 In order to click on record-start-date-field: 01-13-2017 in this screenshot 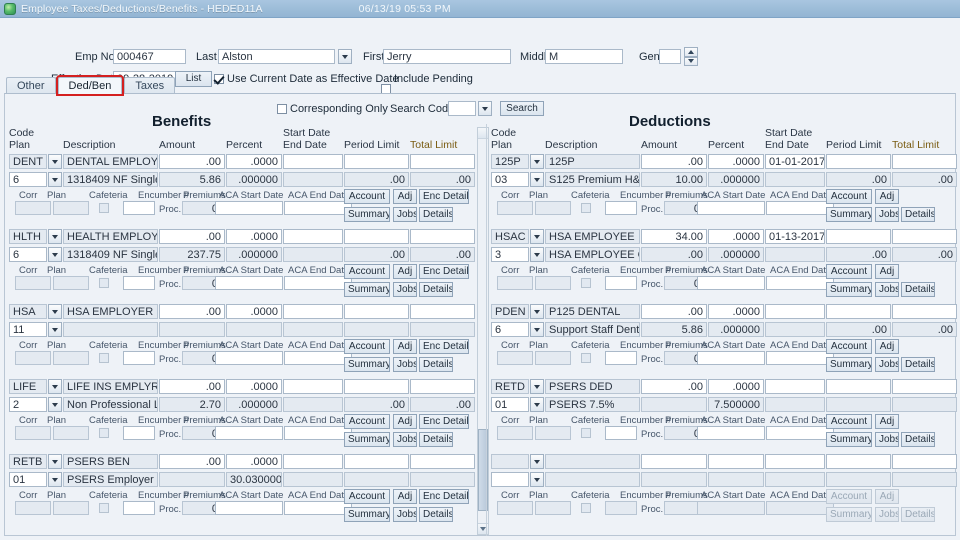, I will do `click(795, 236)`.